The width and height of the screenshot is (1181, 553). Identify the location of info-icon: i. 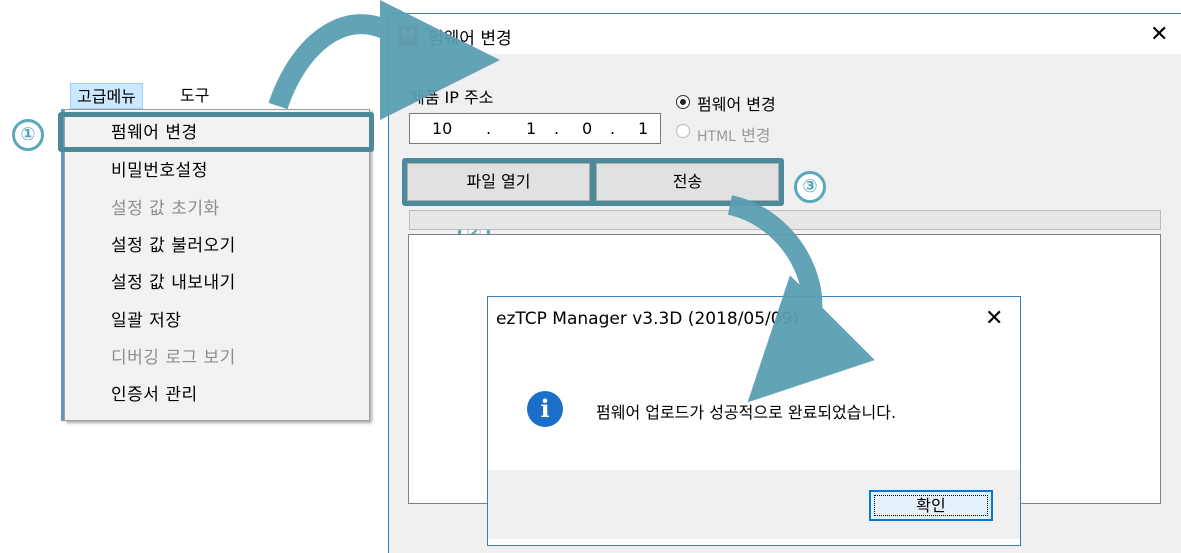
(545, 409).